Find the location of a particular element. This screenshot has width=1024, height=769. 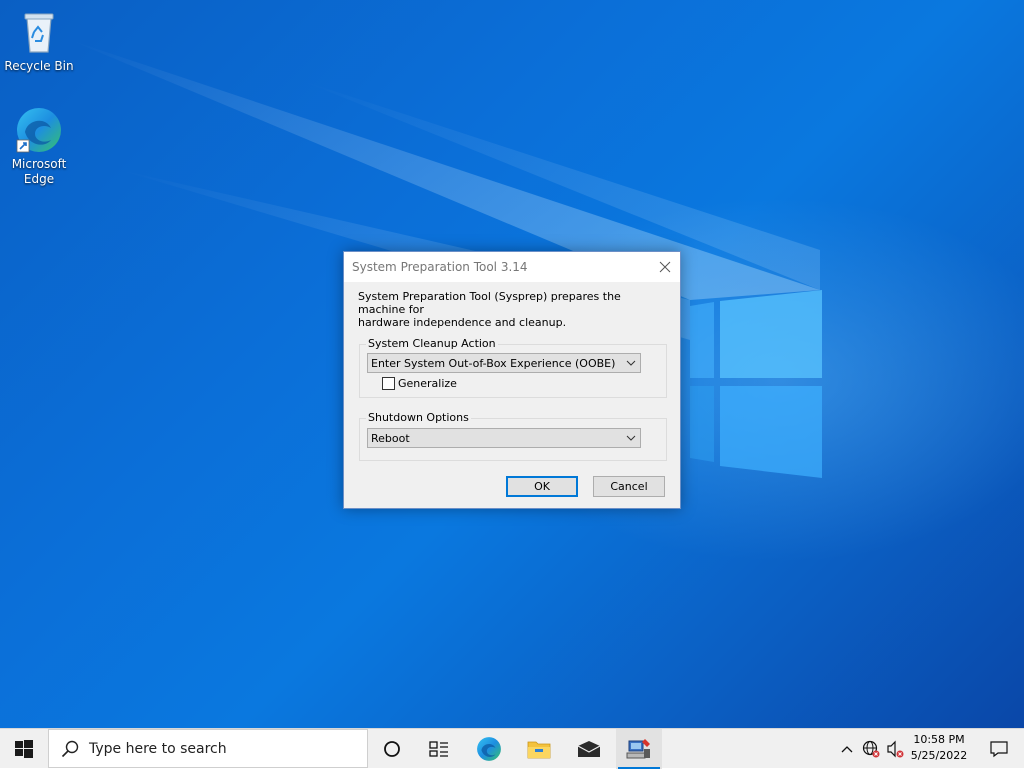

taskbar-search-box: Type here to search is located at coordinates (208, 748).